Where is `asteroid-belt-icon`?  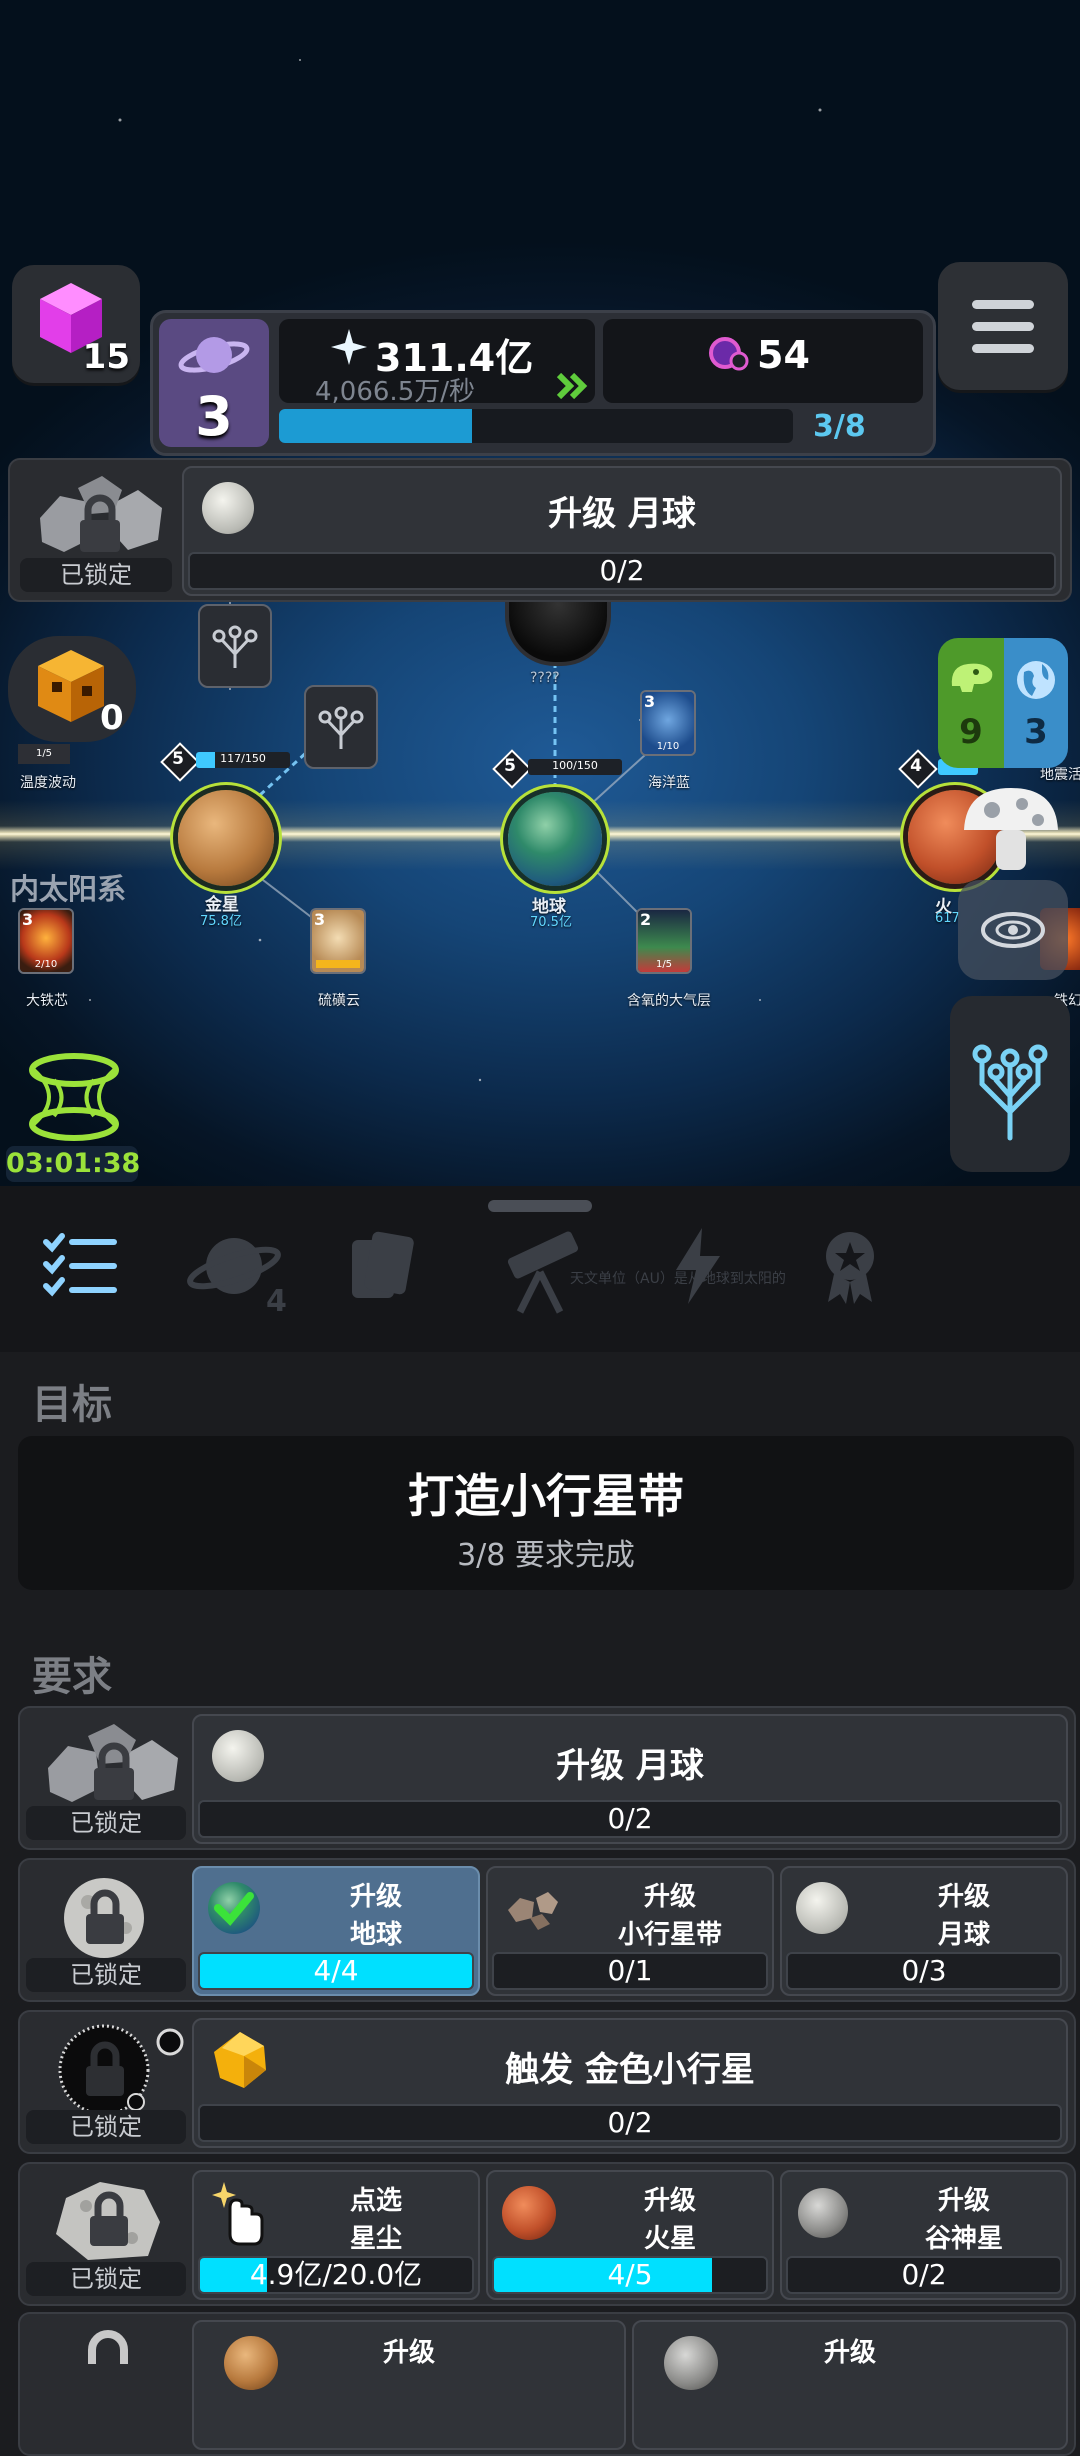
asteroid-belt-icon is located at coordinates (533, 1911).